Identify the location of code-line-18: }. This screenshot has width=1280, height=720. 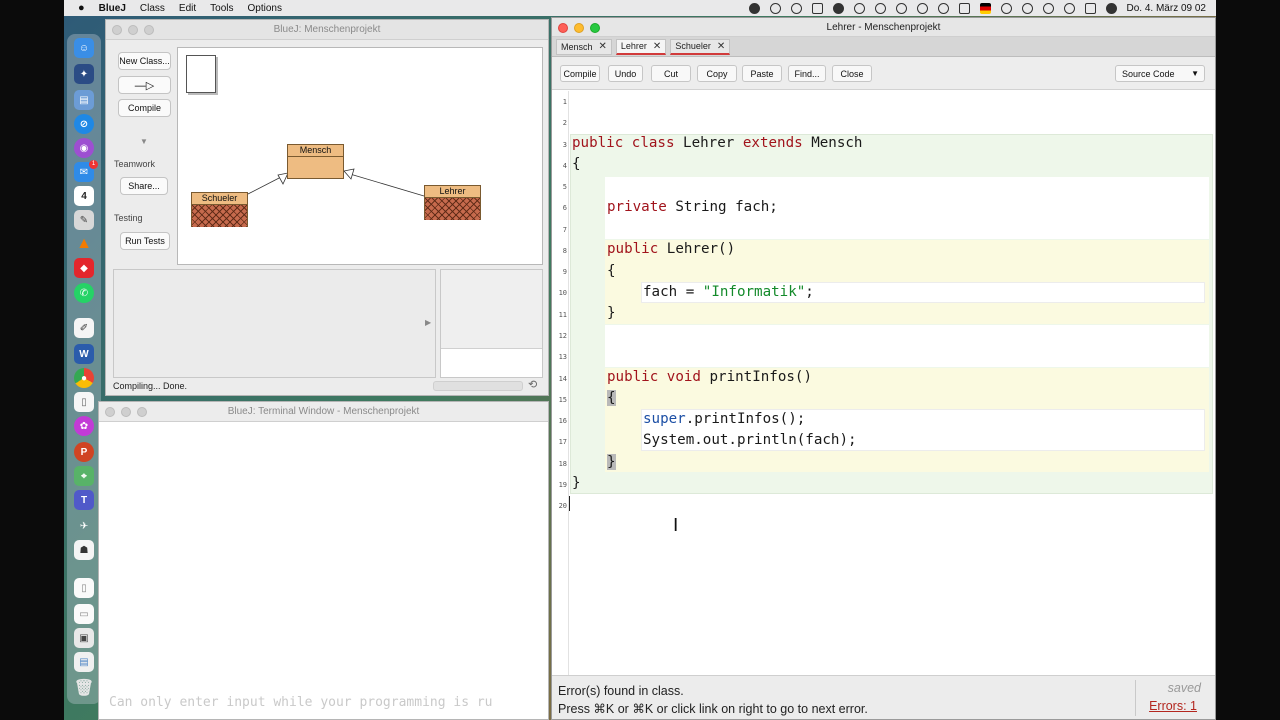
(611, 462).